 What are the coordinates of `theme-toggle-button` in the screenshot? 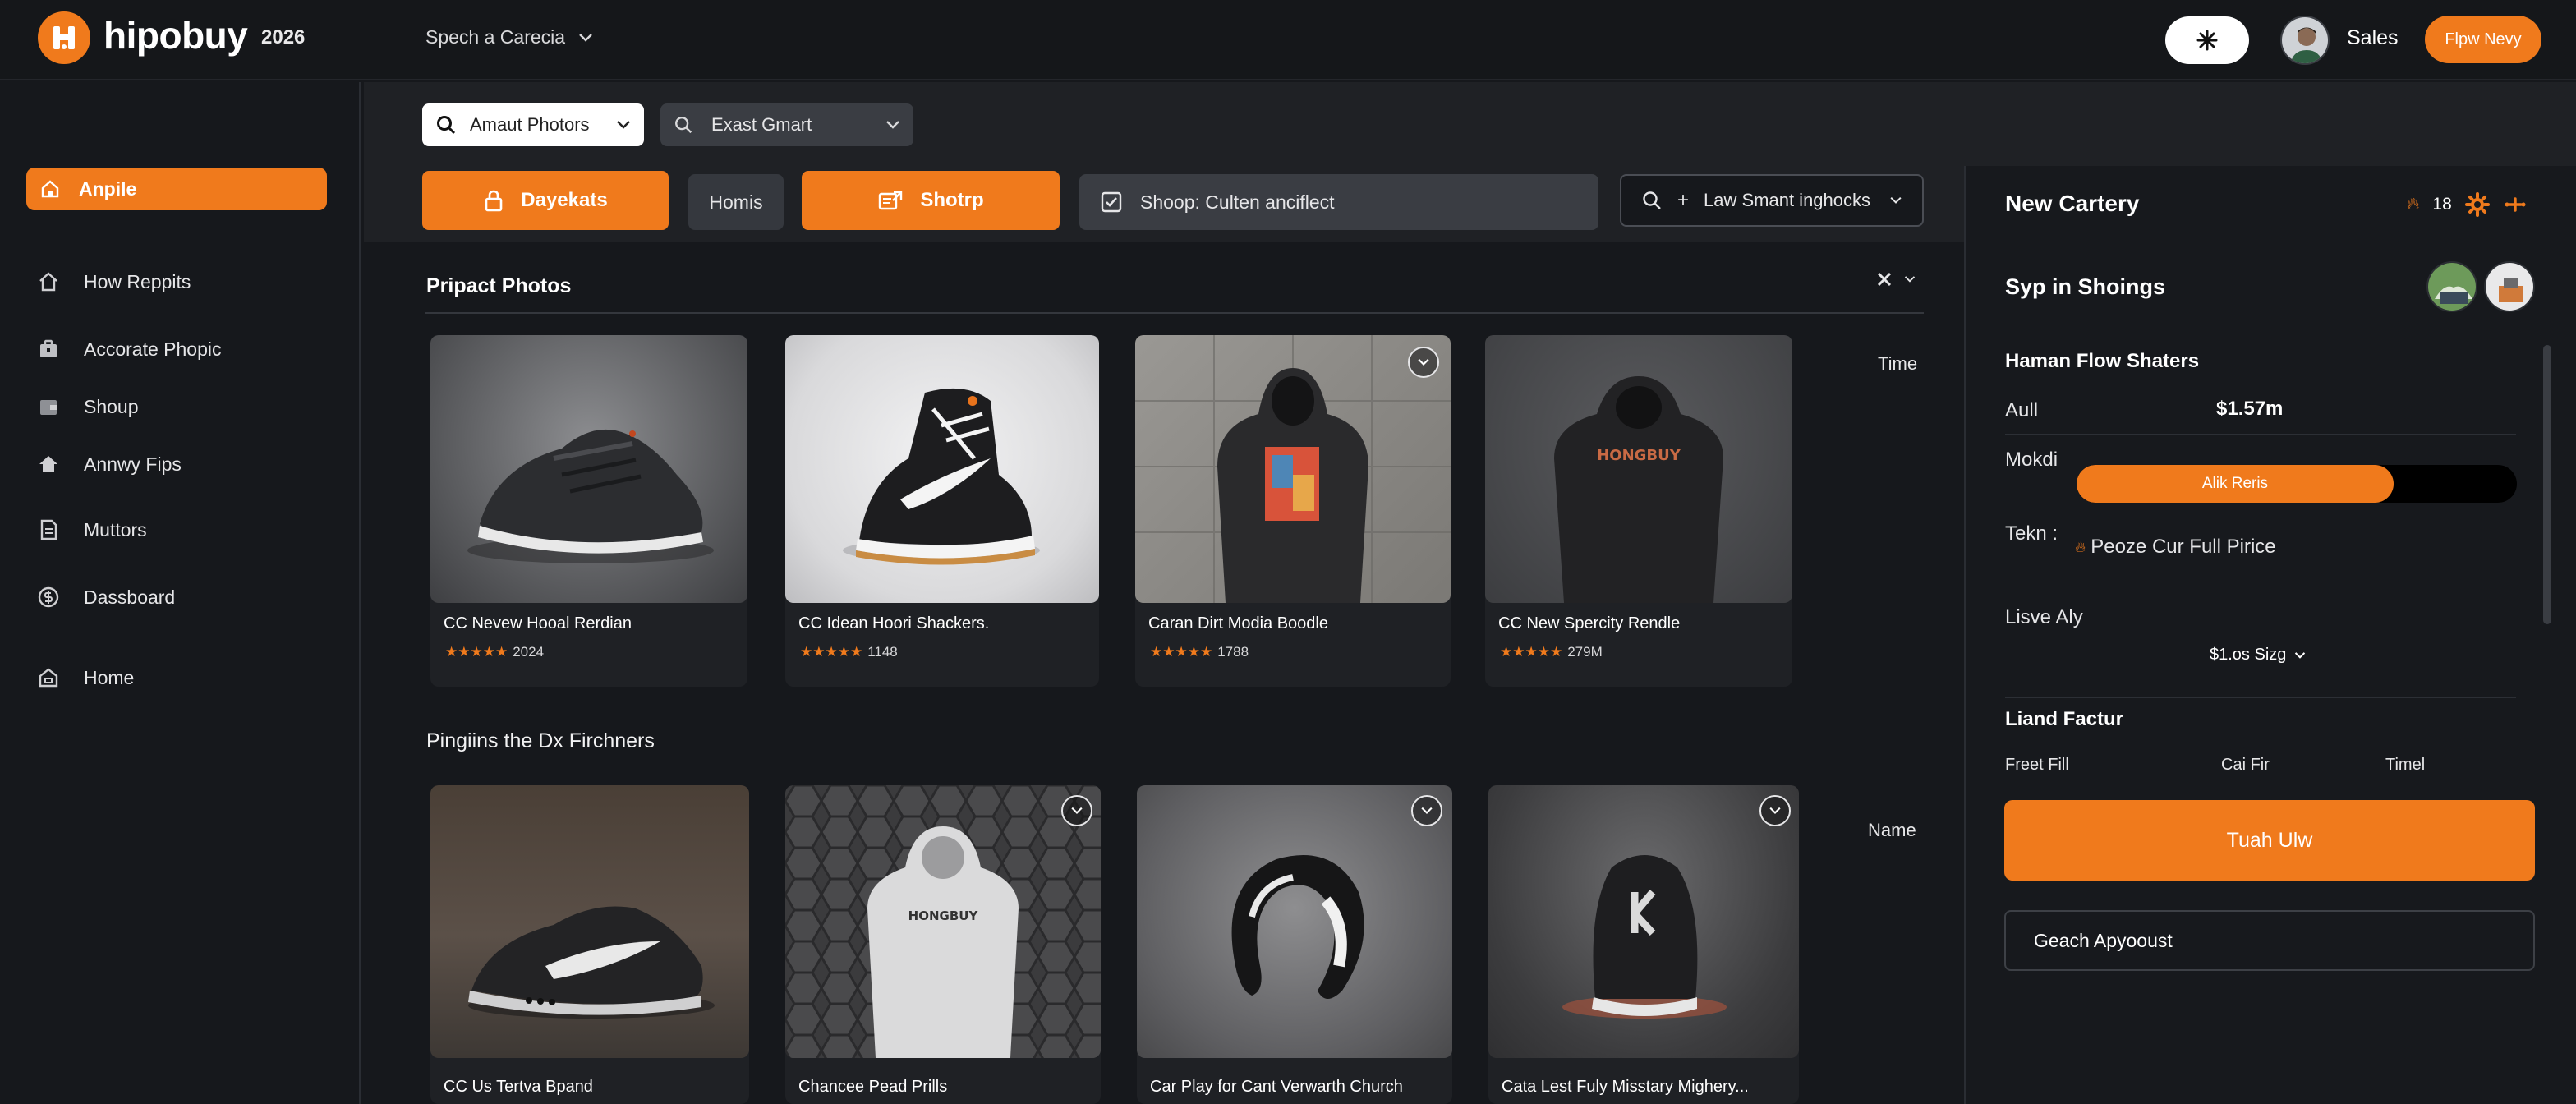 It's located at (2207, 40).